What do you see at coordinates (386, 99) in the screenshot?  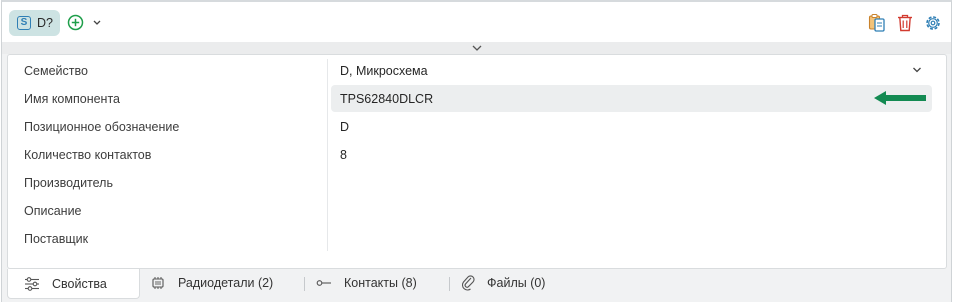 I see `component-name-value: TPS62840DLCR` at bounding box center [386, 99].